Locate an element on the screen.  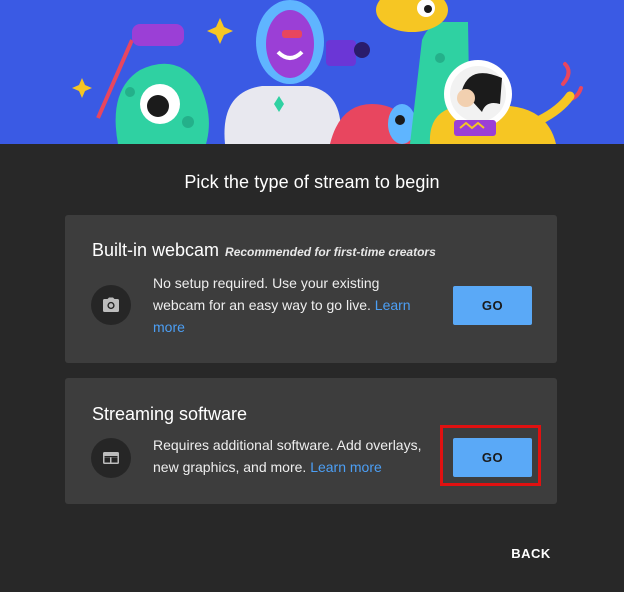
webcam-card-subtitle: Recommended for first-time creators is located at coordinates (330, 252).